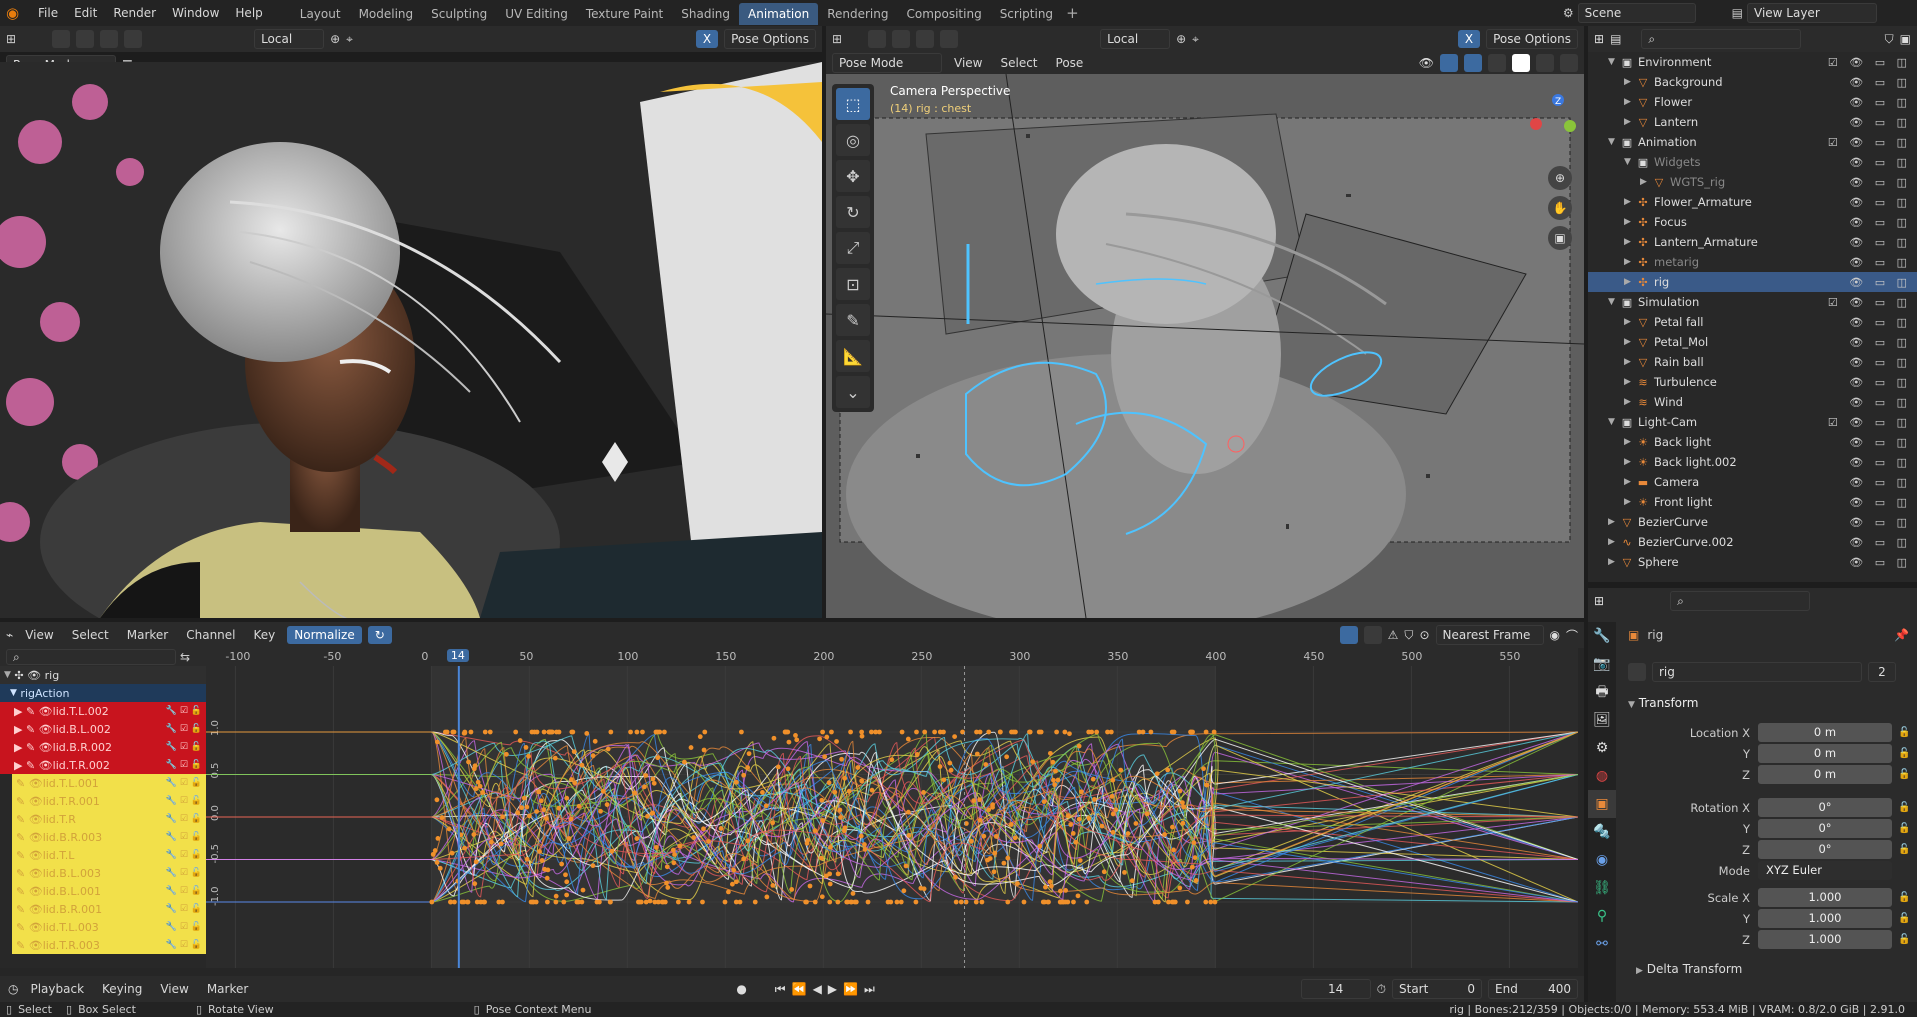 The width and height of the screenshot is (1917, 1017). I want to click on outliner-row: ▼ ▣ Simulation ☑ 👁 ▭ ◫, so click(1752, 302).